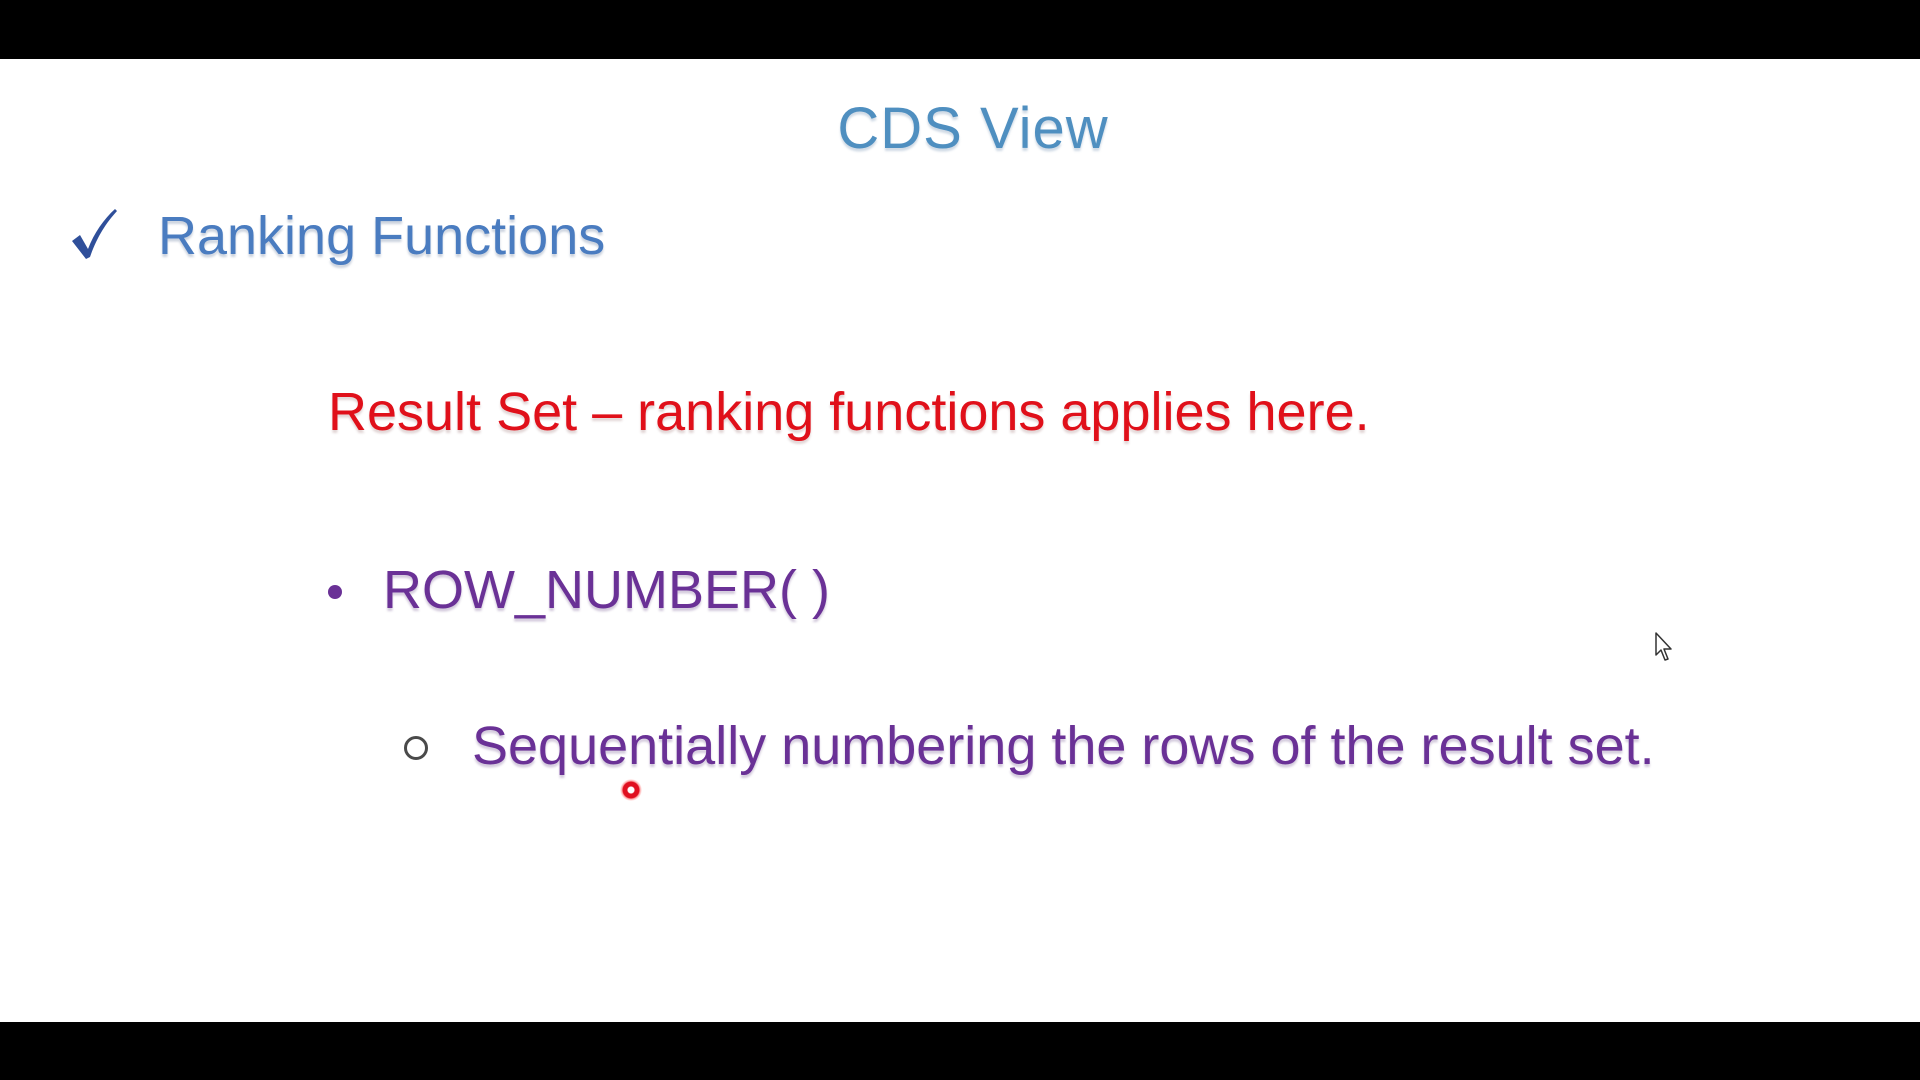 The width and height of the screenshot is (1920, 1080). I want to click on bullet-dot-icon, so click(335, 592).